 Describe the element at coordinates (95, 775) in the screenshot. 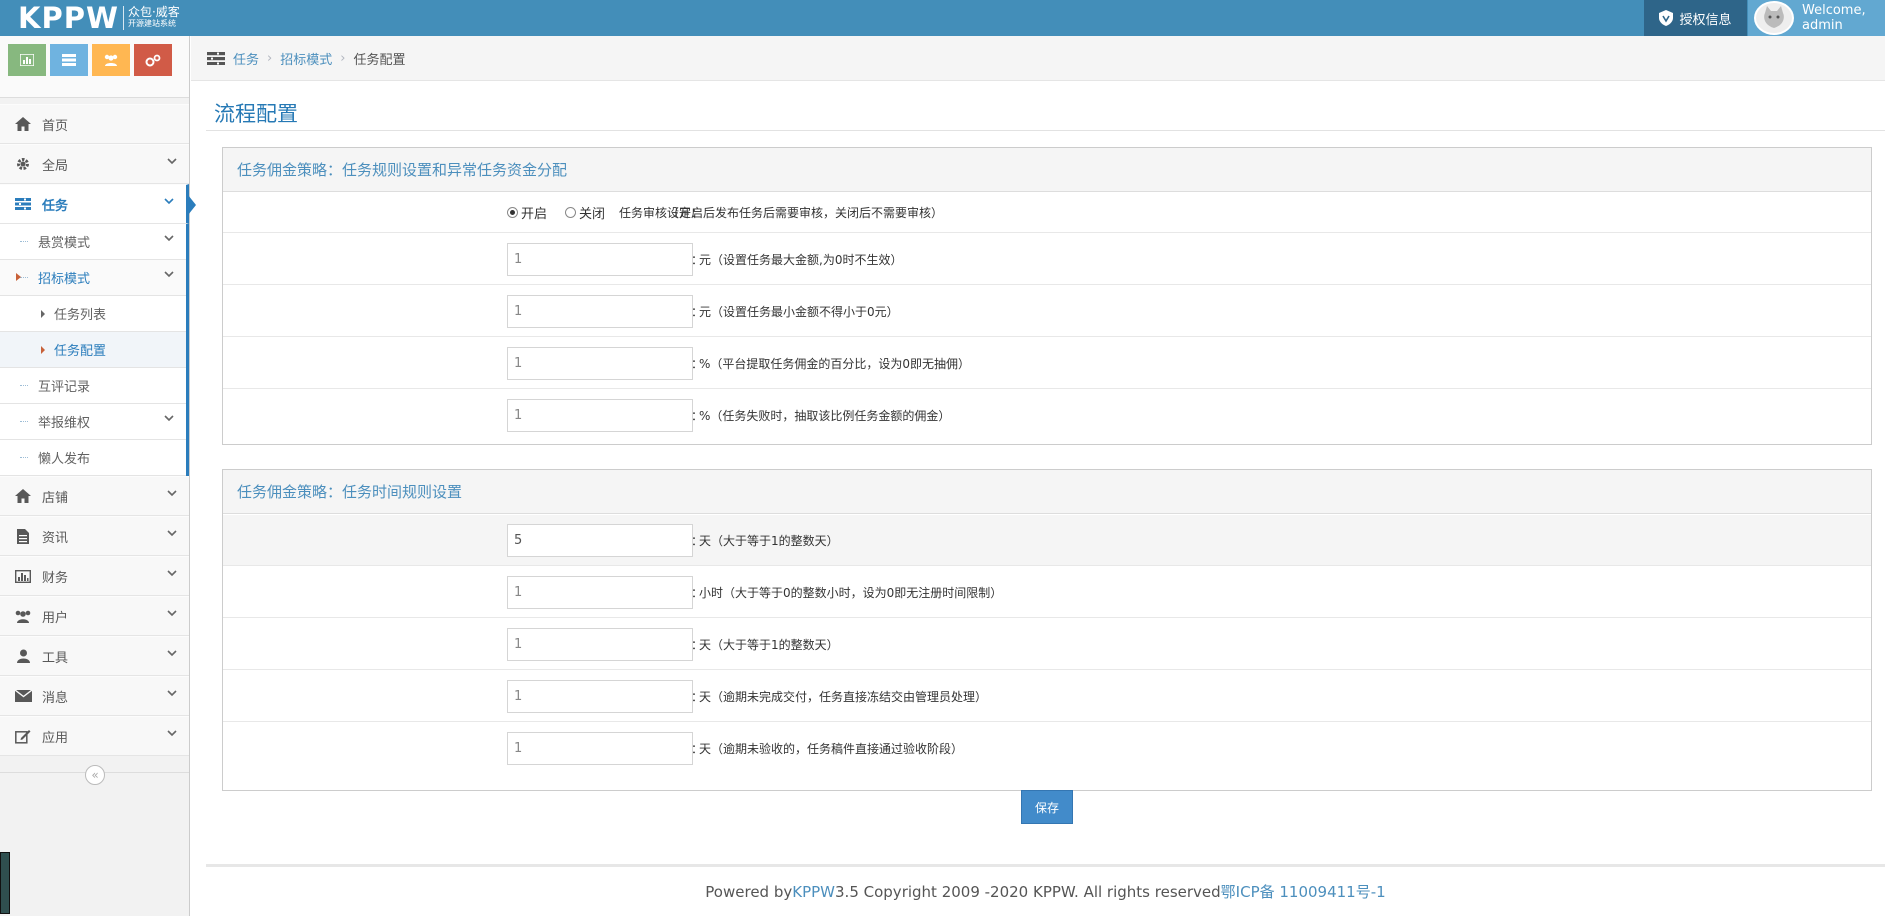

I see `double-chevron-left-icon: «` at that location.